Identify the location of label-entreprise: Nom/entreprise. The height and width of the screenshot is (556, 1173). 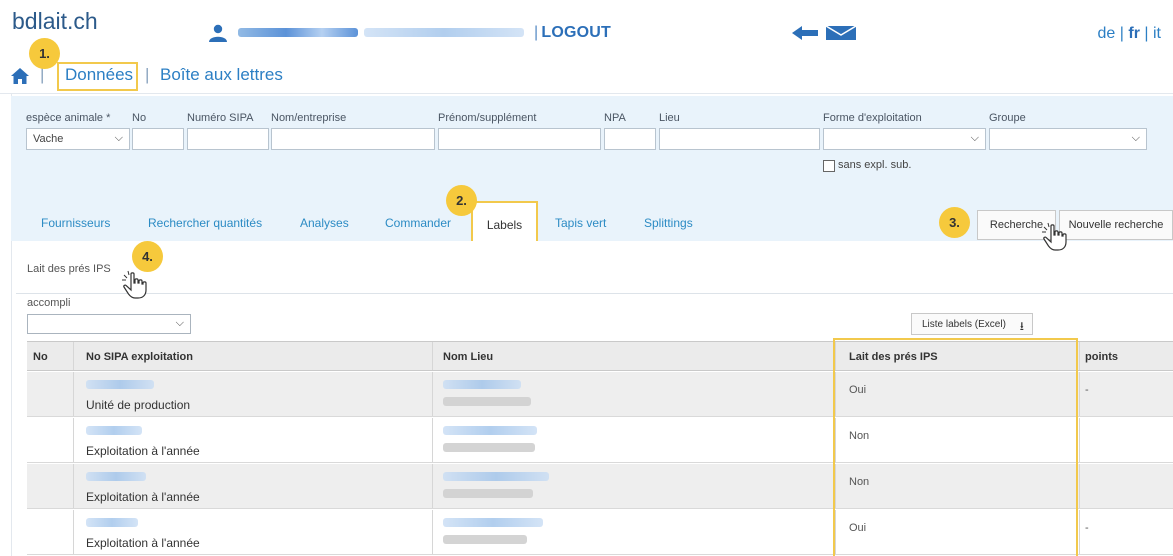
(309, 118).